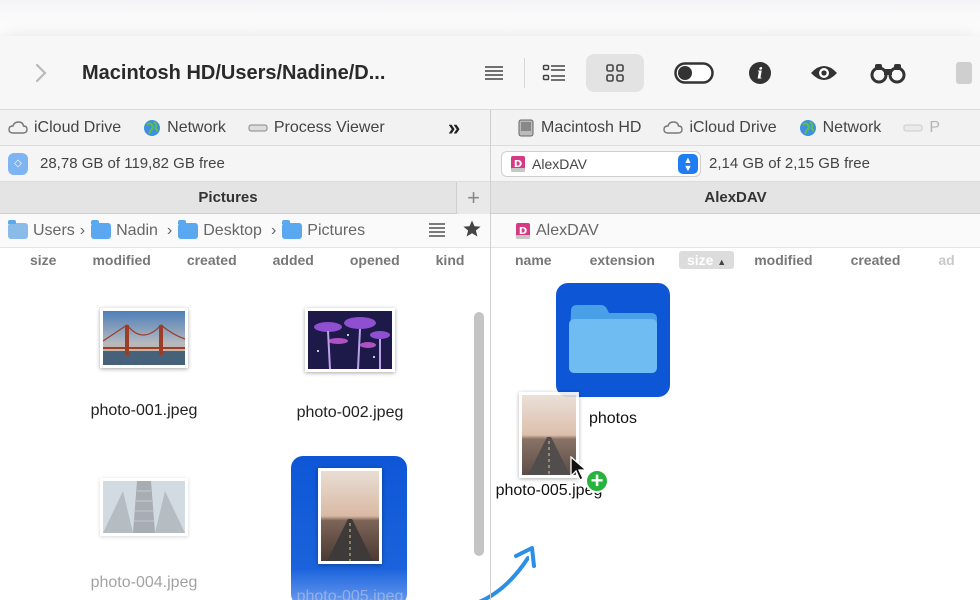 This screenshot has height=600, width=980. I want to click on breadcrumb-alexdav: D AlexDAV, so click(557, 231).